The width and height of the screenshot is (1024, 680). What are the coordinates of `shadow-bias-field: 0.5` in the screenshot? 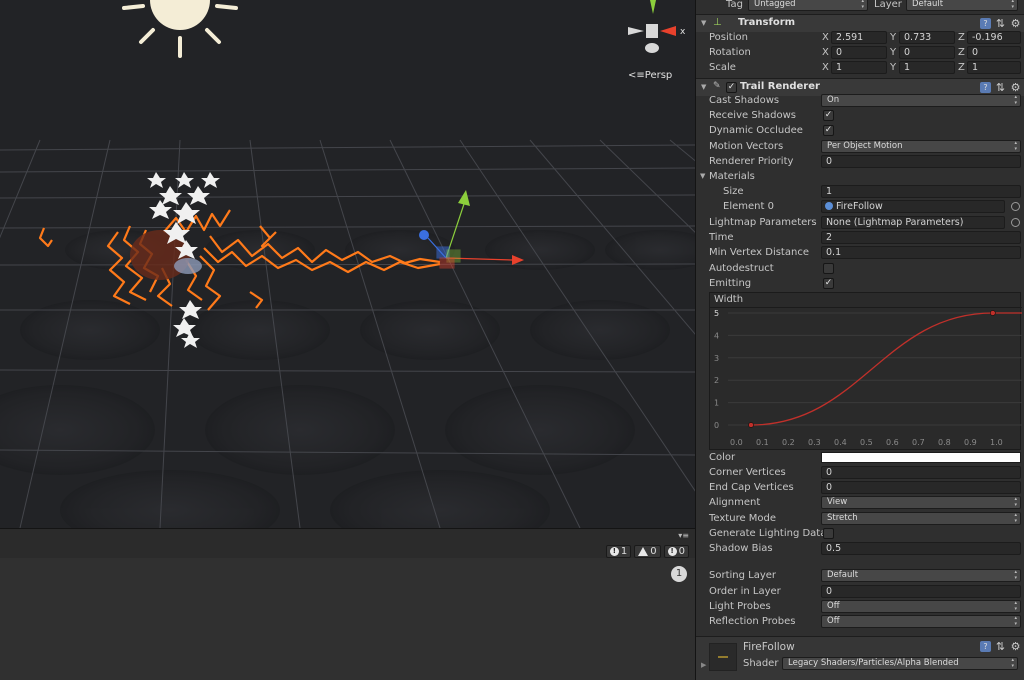 It's located at (921, 548).